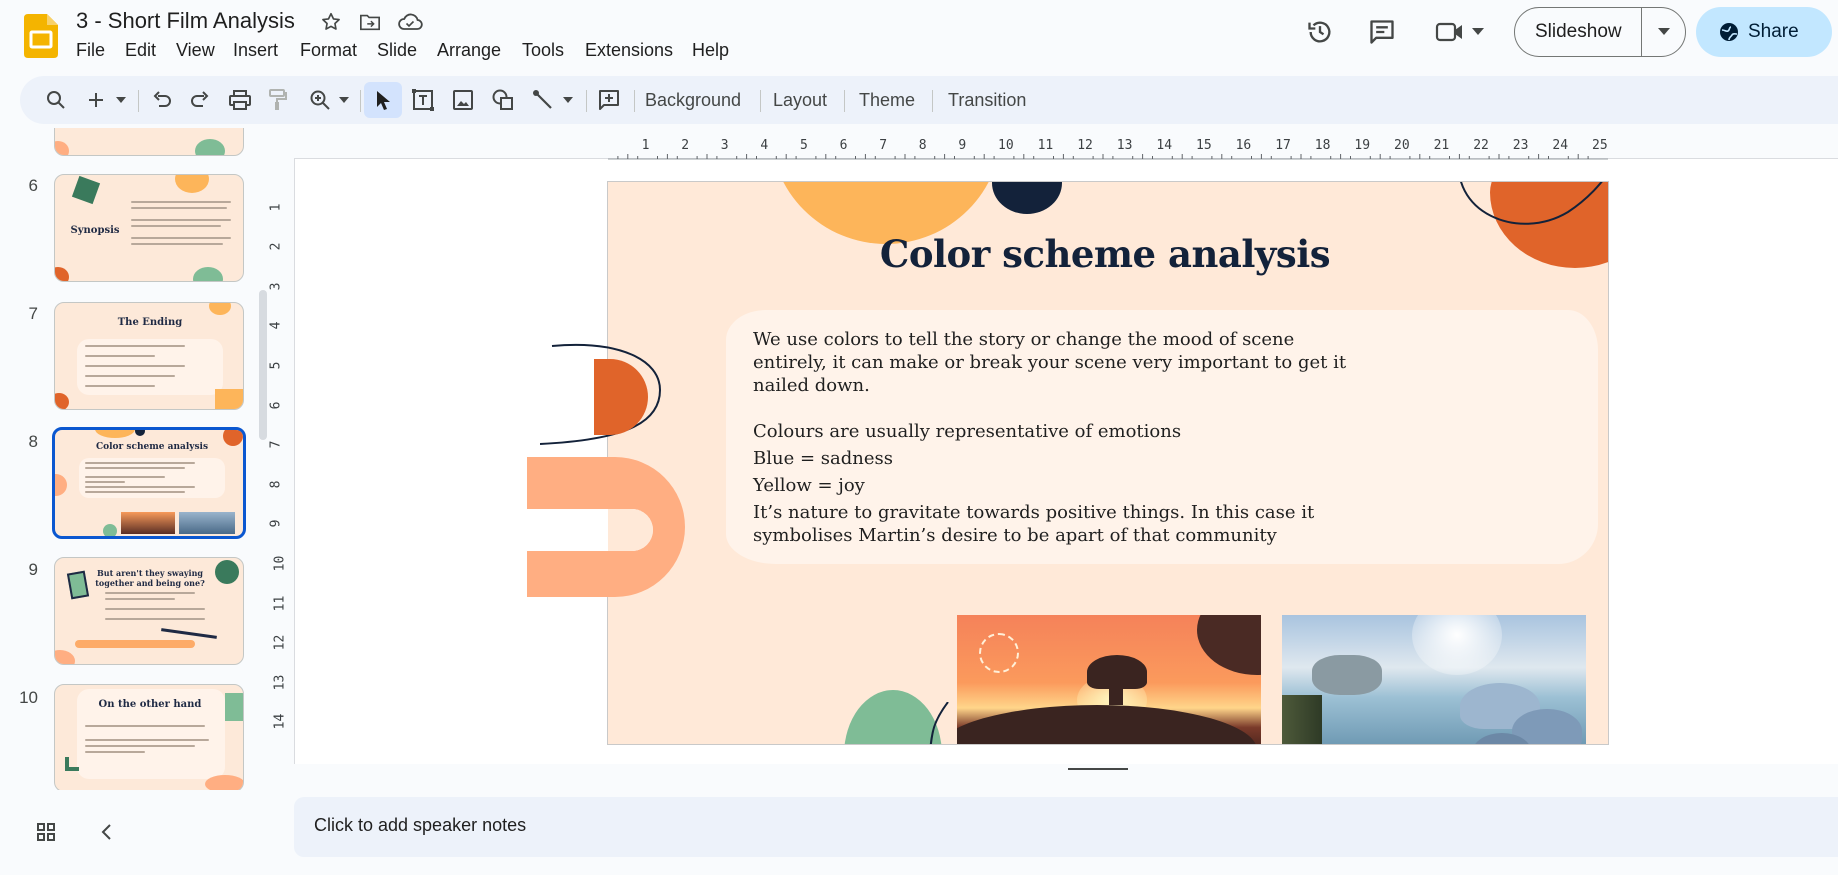  What do you see at coordinates (420, 825) in the screenshot?
I see `speaker-notes-placeholder: Click to add speaker notes` at bounding box center [420, 825].